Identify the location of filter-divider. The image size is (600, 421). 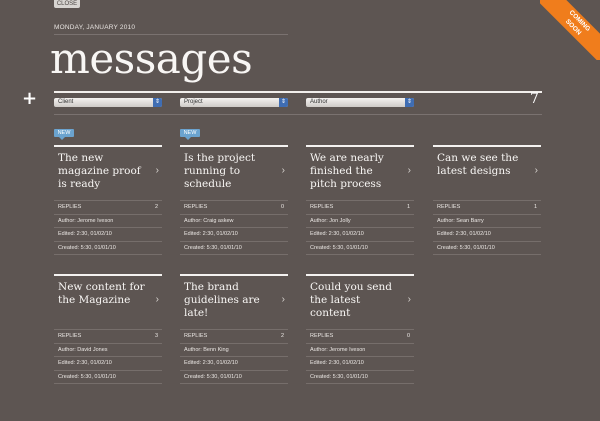
(298, 114).